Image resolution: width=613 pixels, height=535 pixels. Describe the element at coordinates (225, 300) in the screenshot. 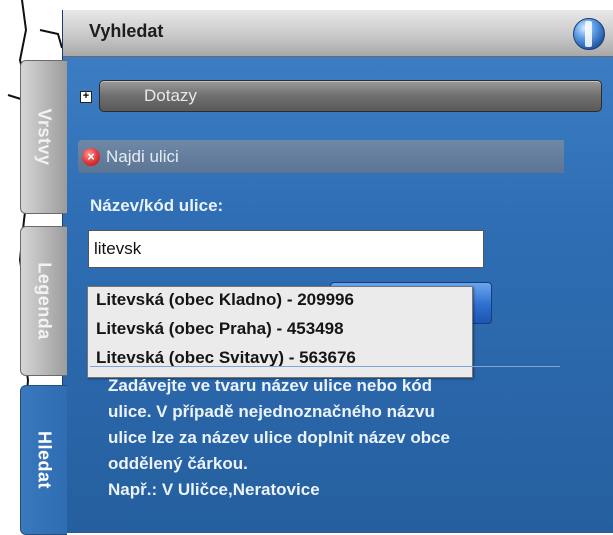

I see `suggestion-item: Litevská (obec Kladno) - 209996` at that location.